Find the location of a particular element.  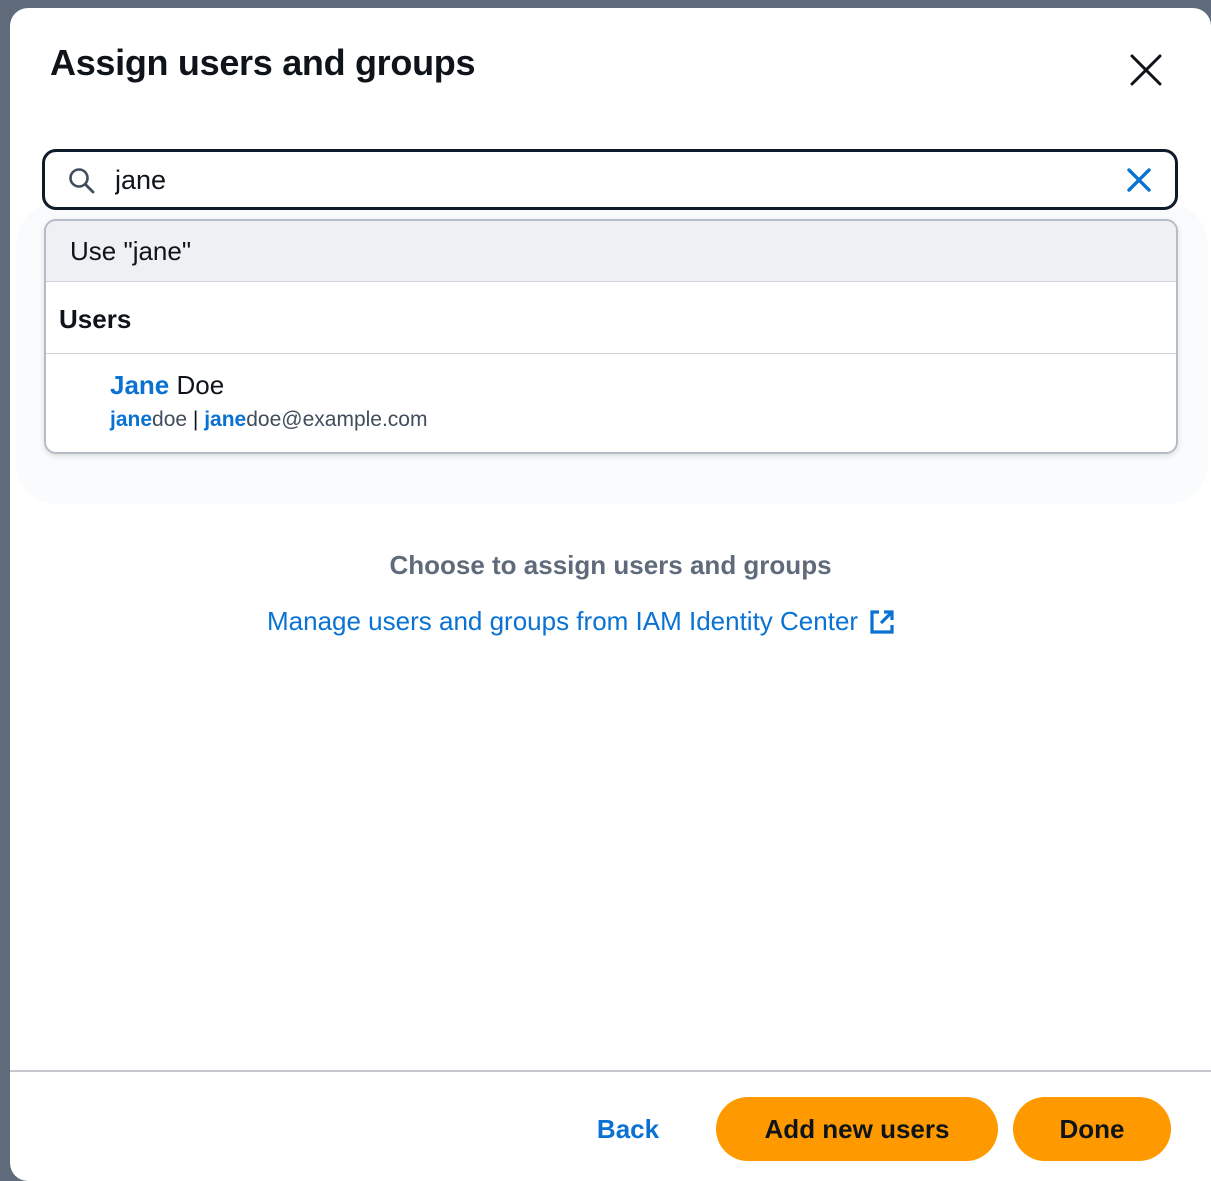

username-match-highlight: jane is located at coordinates (131, 419).